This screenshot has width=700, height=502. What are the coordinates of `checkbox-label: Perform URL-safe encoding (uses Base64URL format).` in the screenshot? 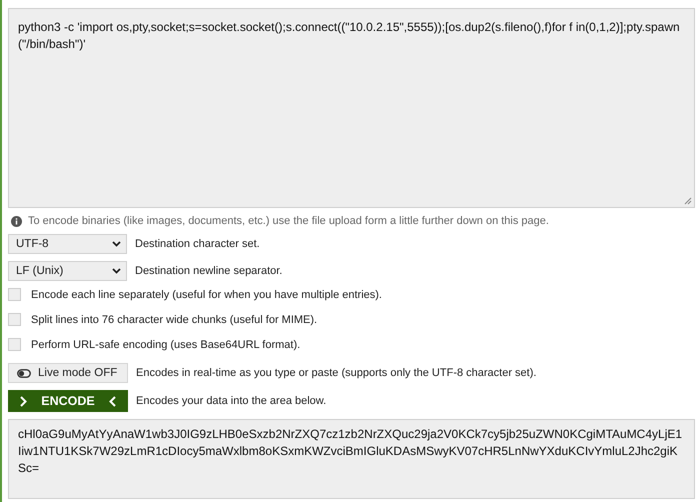 It's located at (165, 344).